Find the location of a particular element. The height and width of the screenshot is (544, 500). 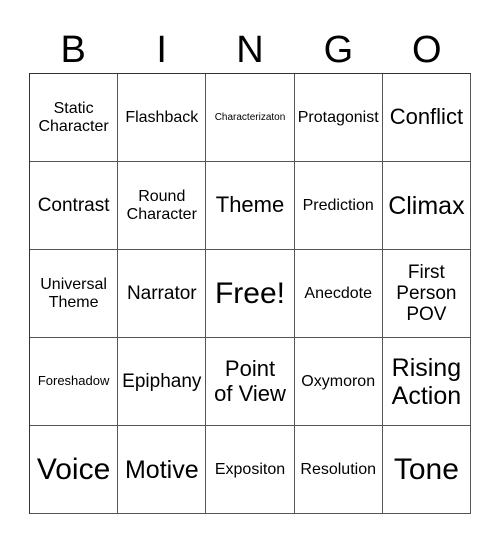

bingo-cell-n4: Point of View is located at coordinates (250, 382).